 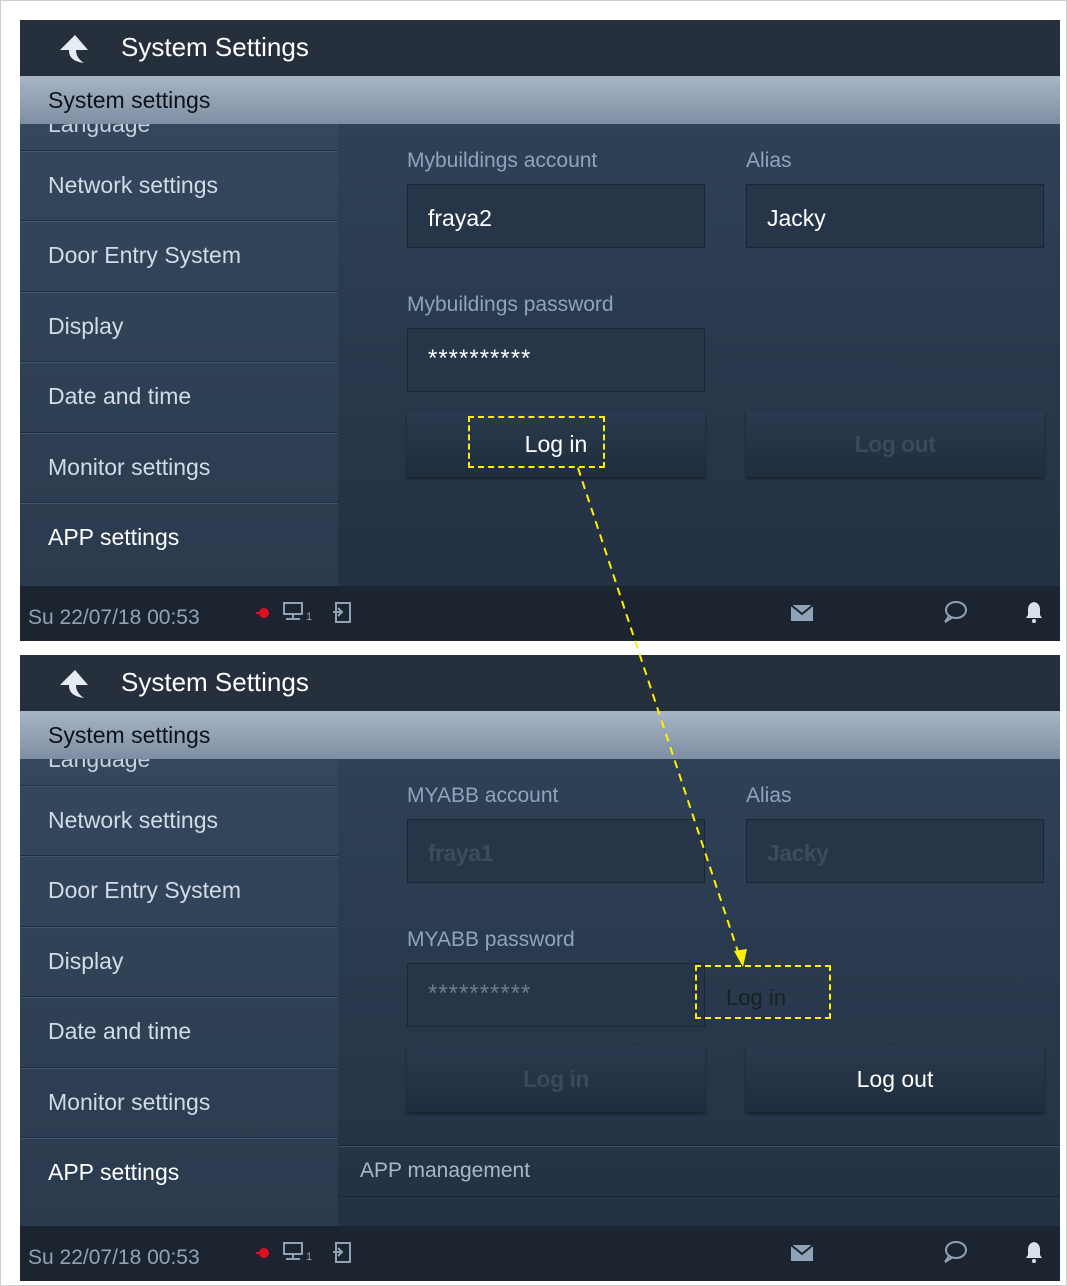 What do you see at coordinates (556, 851) in the screenshot?
I see `account-field: fraya1` at bounding box center [556, 851].